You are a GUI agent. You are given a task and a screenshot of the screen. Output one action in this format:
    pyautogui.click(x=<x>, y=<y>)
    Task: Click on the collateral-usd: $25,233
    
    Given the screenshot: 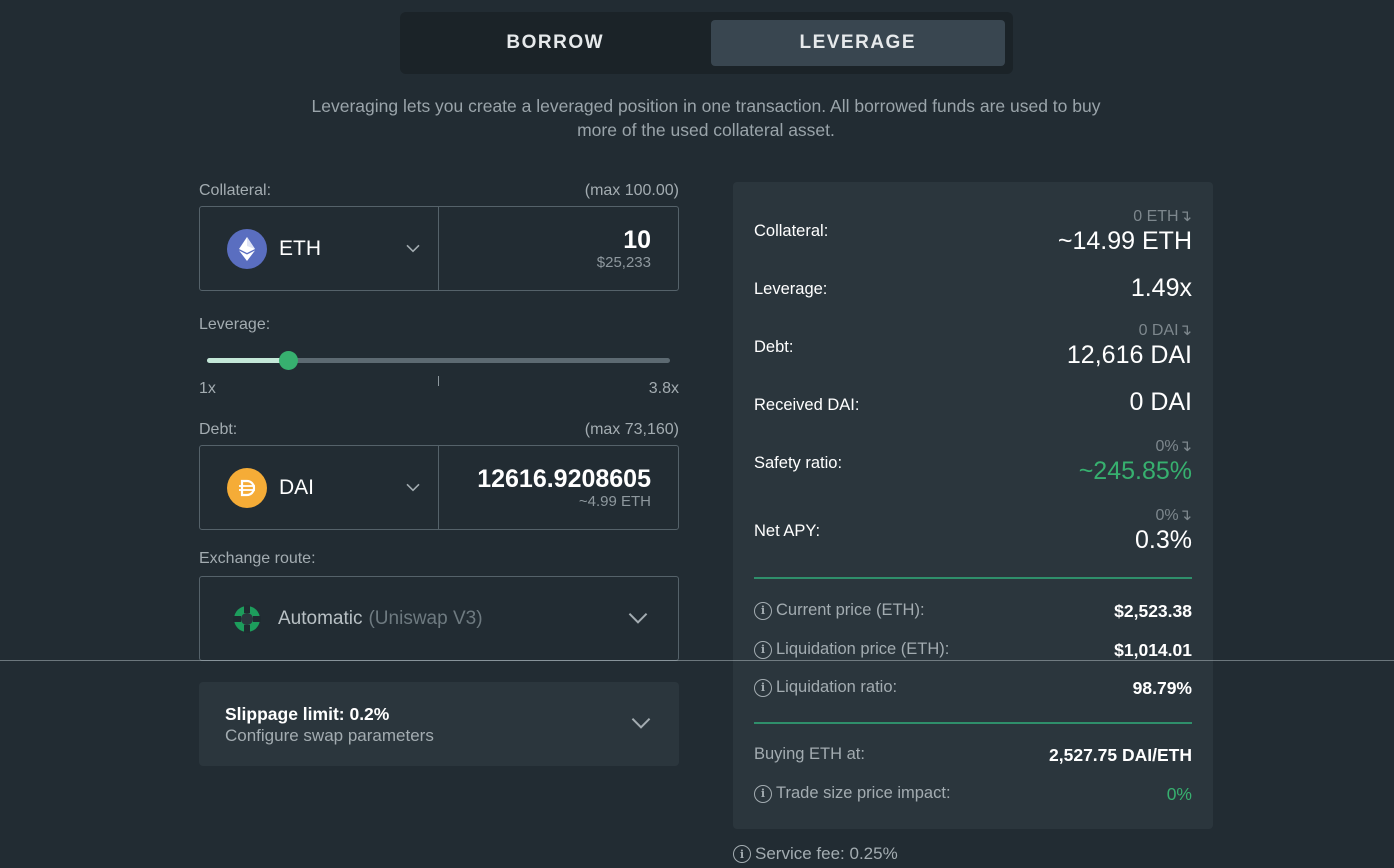 What is the action you would take?
    pyautogui.click(x=623, y=262)
    